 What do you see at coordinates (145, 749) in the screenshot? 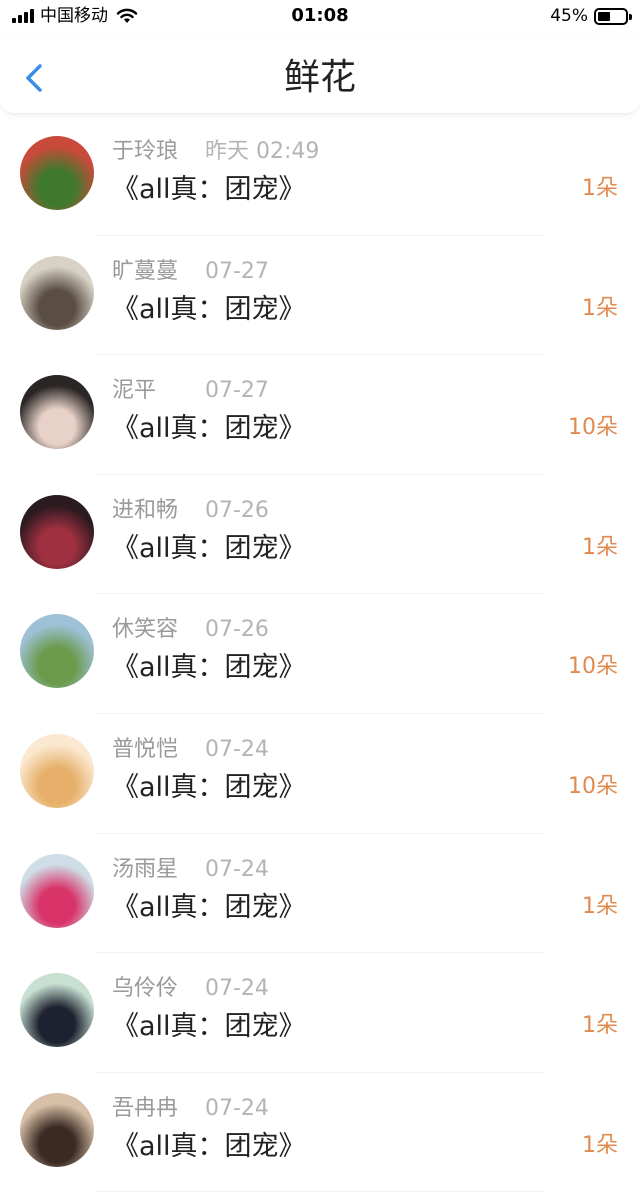
I see `sender-name: 普悦恺` at bounding box center [145, 749].